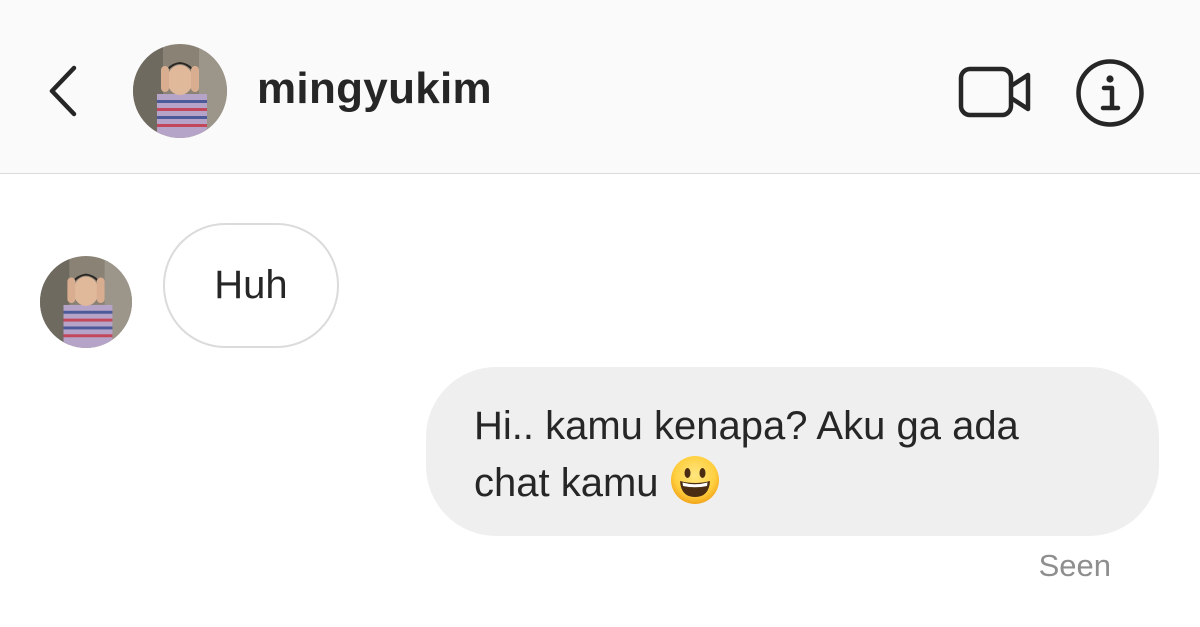 Image resolution: width=1200 pixels, height=627 pixels. Describe the element at coordinates (1074, 565) in the screenshot. I see `seen-status: Seen` at that location.